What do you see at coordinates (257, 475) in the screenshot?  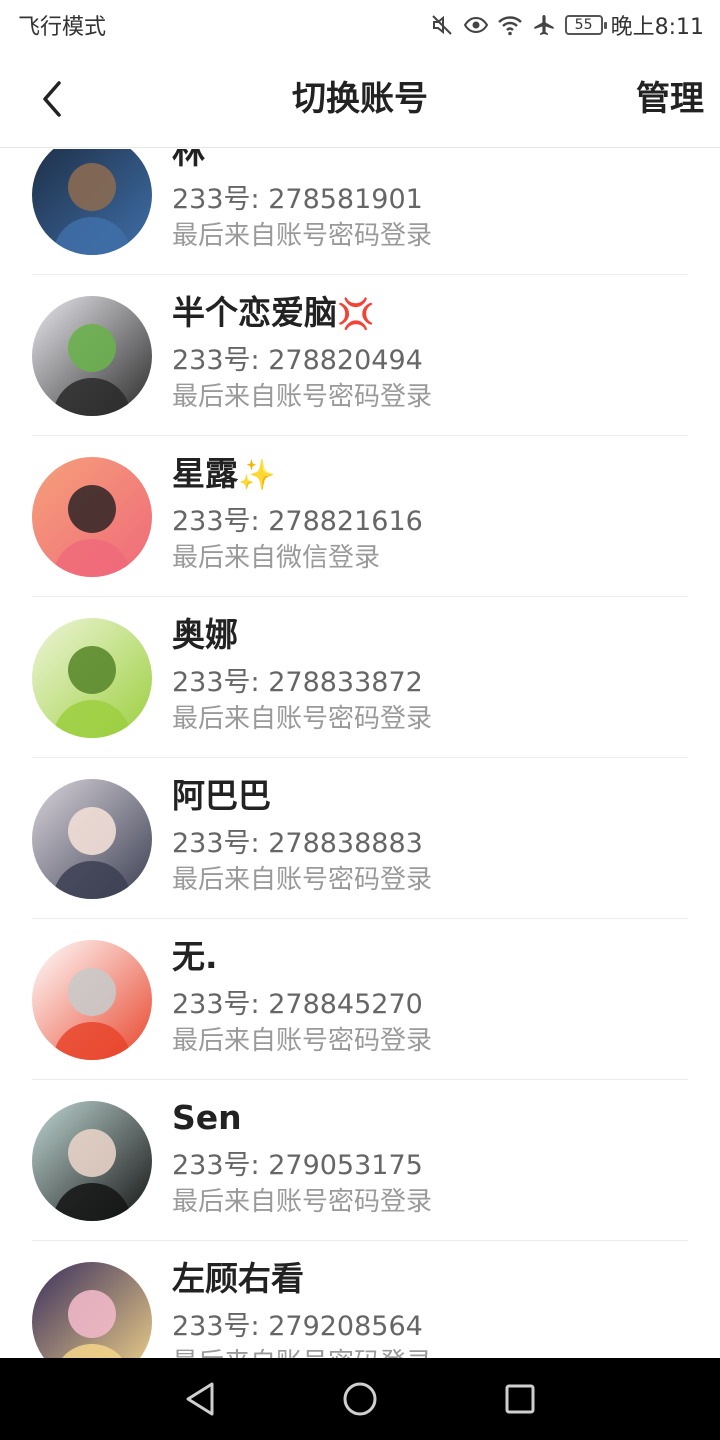 I see `account-name-emoji: ✨` at bounding box center [257, 475].